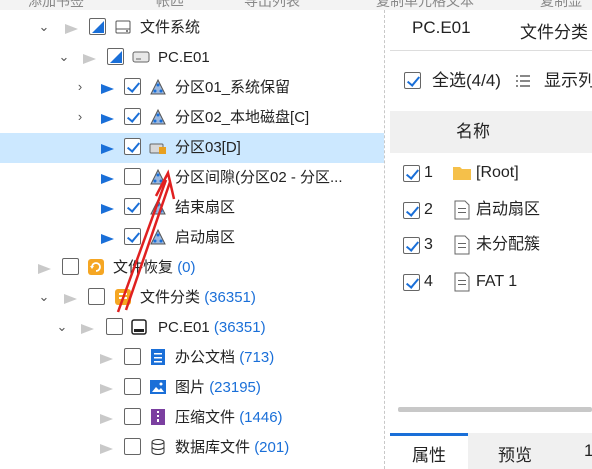 This screenshot has height=469, width=592. I want to click on tree-node-sector: 结束扇区, so click(192, 208).